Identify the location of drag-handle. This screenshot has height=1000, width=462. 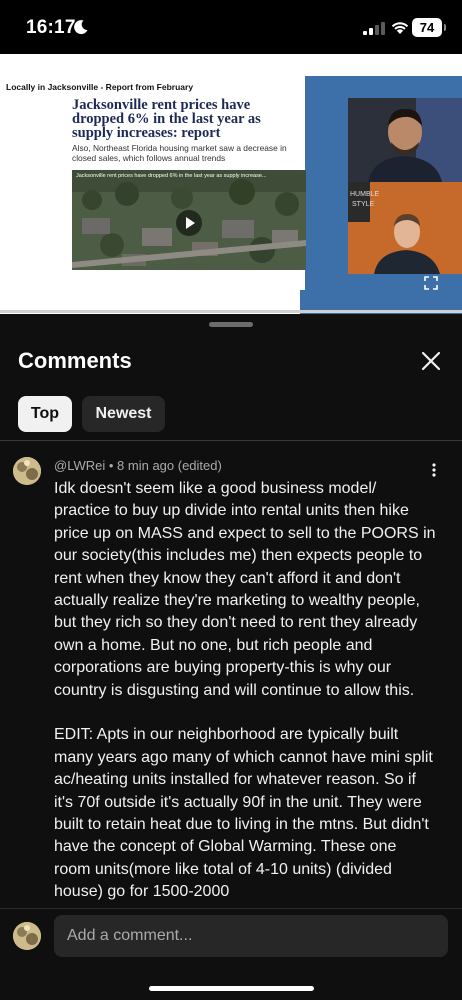
(231, 324).